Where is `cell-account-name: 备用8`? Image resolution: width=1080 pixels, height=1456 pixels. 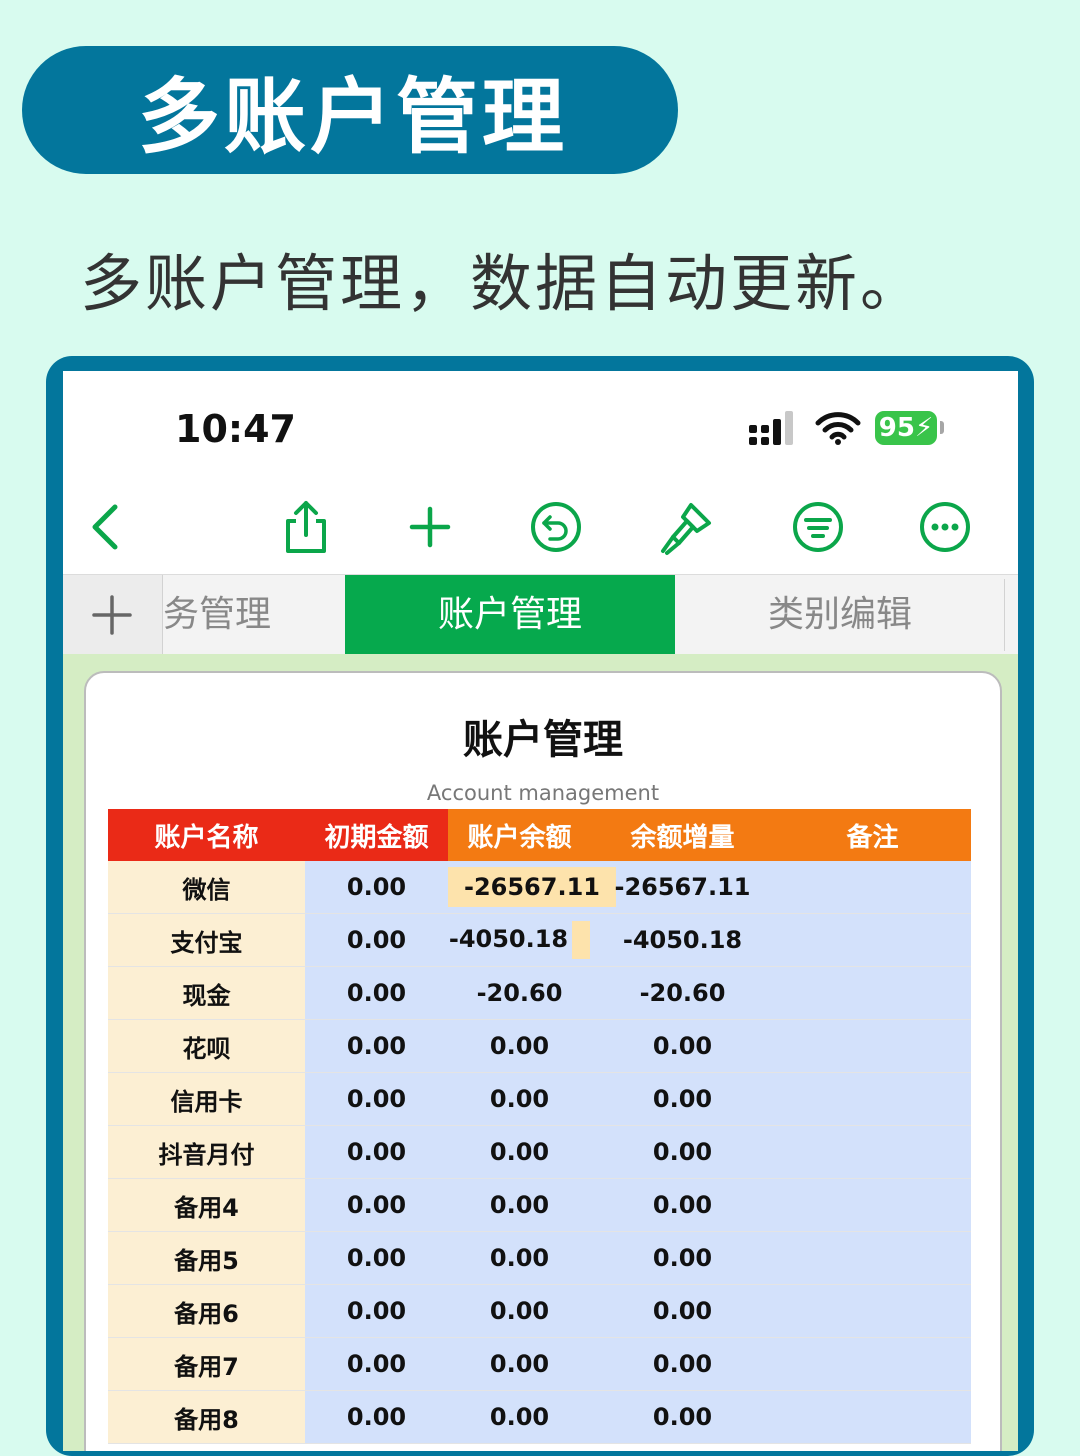 cell-account-name: 备用8 is located at coordinates (206, 1417).